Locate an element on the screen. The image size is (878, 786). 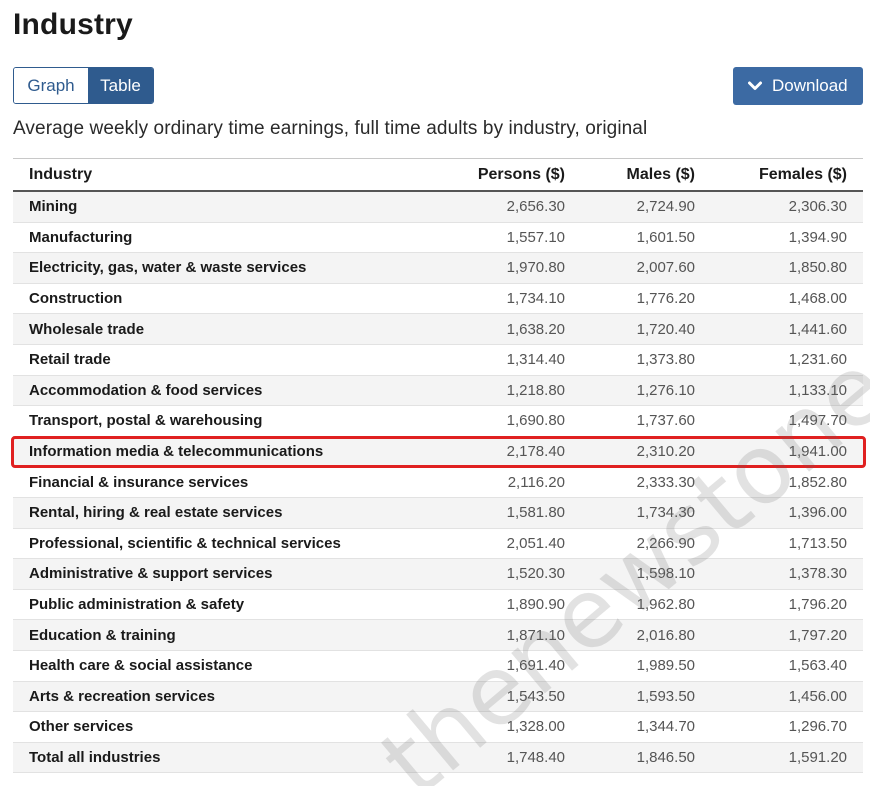
table-tab: Table is located at coordinates (120, 85).